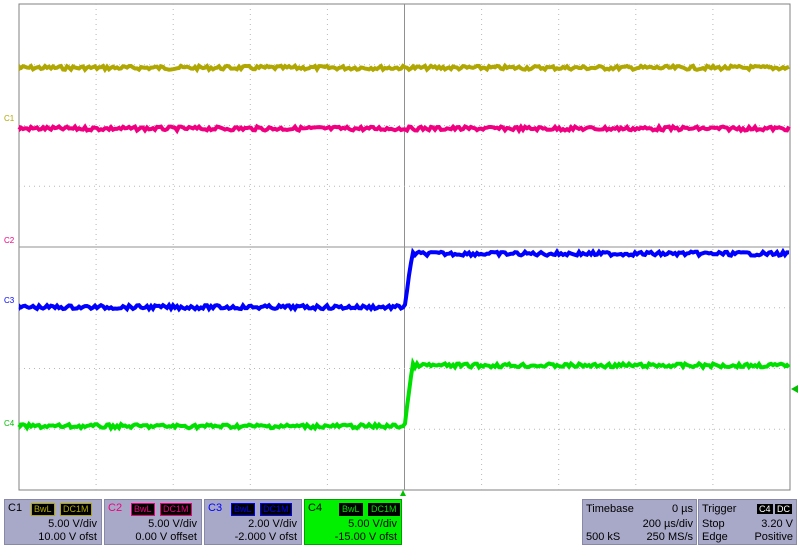 Image resolution: width=800 pixels, height=547 pixels. What do you see at coordinates (603, 537) in the screenshot?
I see `timebase-samples: 500 kS` at bounding box center [603, 537].